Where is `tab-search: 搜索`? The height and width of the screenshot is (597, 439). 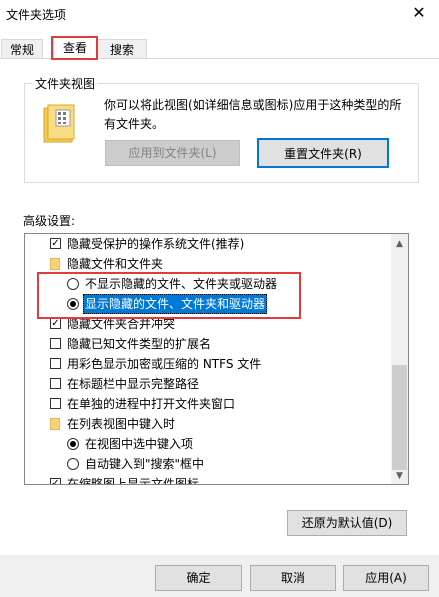
tab-search: 搜索 is located at coordinates (122, 49).